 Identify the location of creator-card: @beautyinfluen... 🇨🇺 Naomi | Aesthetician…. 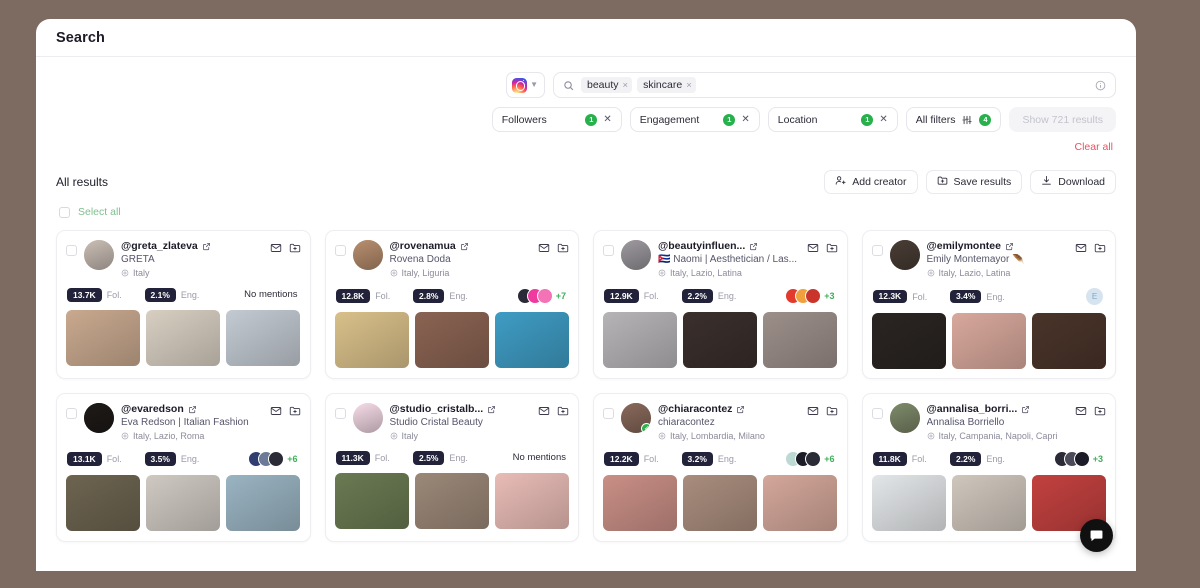
(720, 304).